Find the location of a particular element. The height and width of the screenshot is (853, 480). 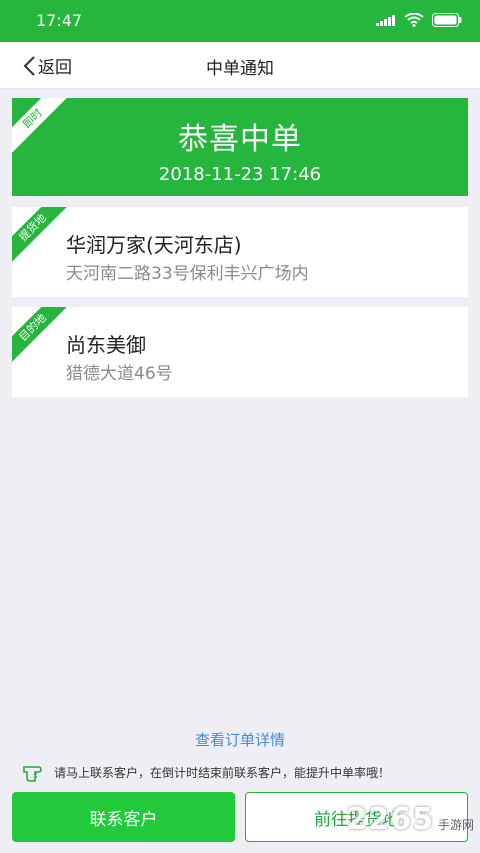

status-icons is located at coordinates (419, 20).